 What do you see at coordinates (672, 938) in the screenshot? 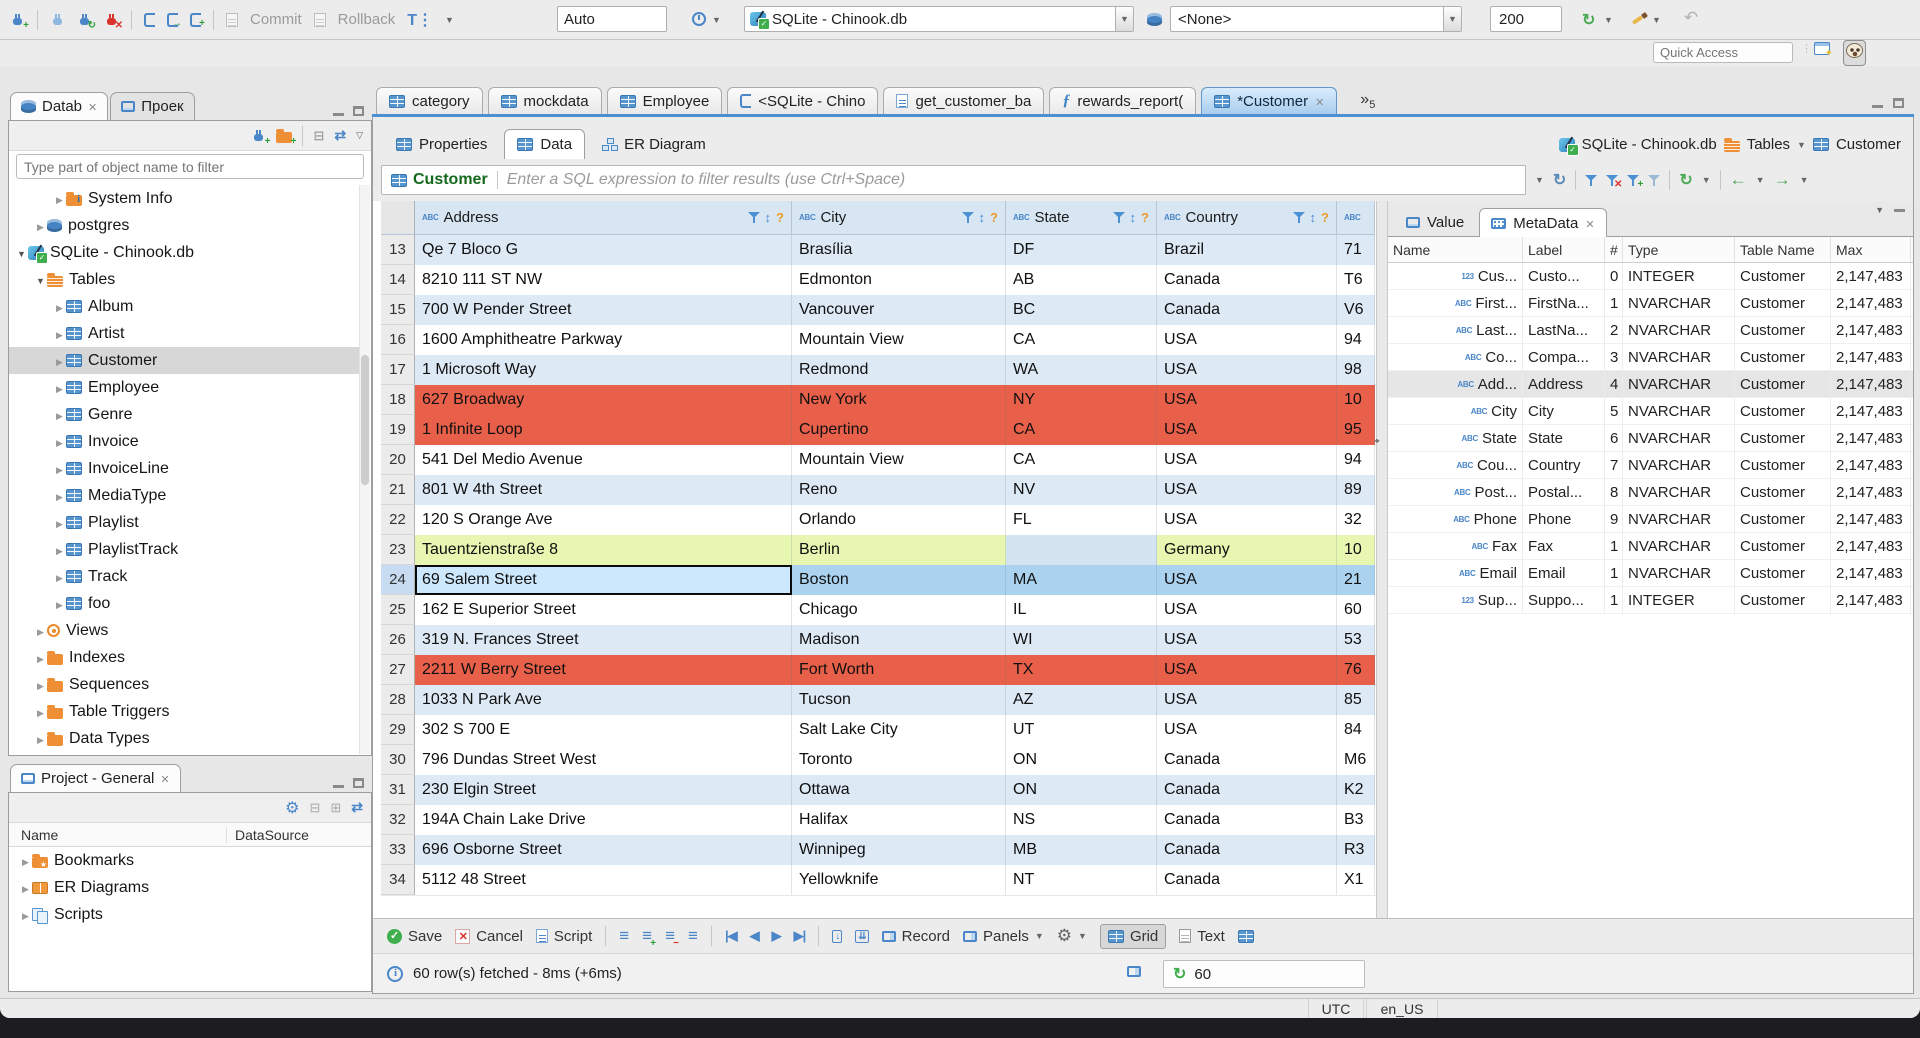
I see `delete-row-icon: −` at bounding box center [672, 938].